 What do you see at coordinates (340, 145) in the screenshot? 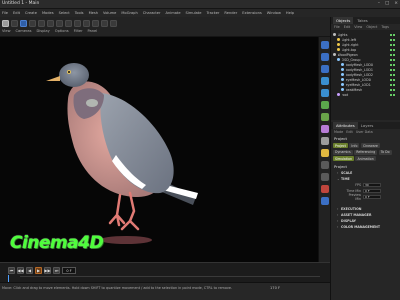
I see `chip-project: Project` at bounding box center [340, 145].